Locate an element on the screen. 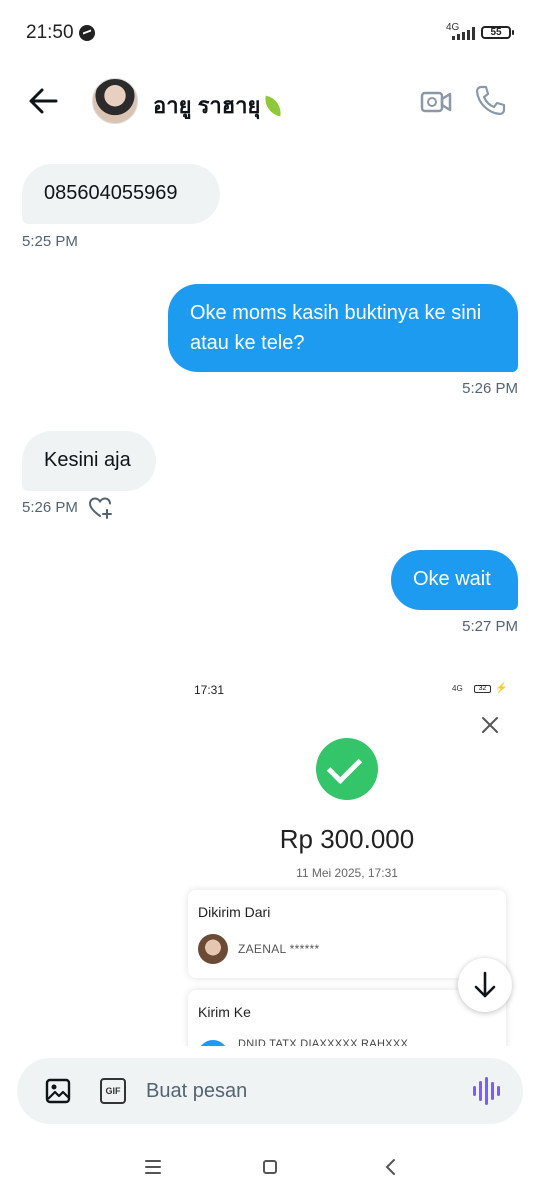 Image resolution: width=540 pixels, height=1200 pixels. transfer-amount: Rp 300.000 is located at coordinates (347, 839).